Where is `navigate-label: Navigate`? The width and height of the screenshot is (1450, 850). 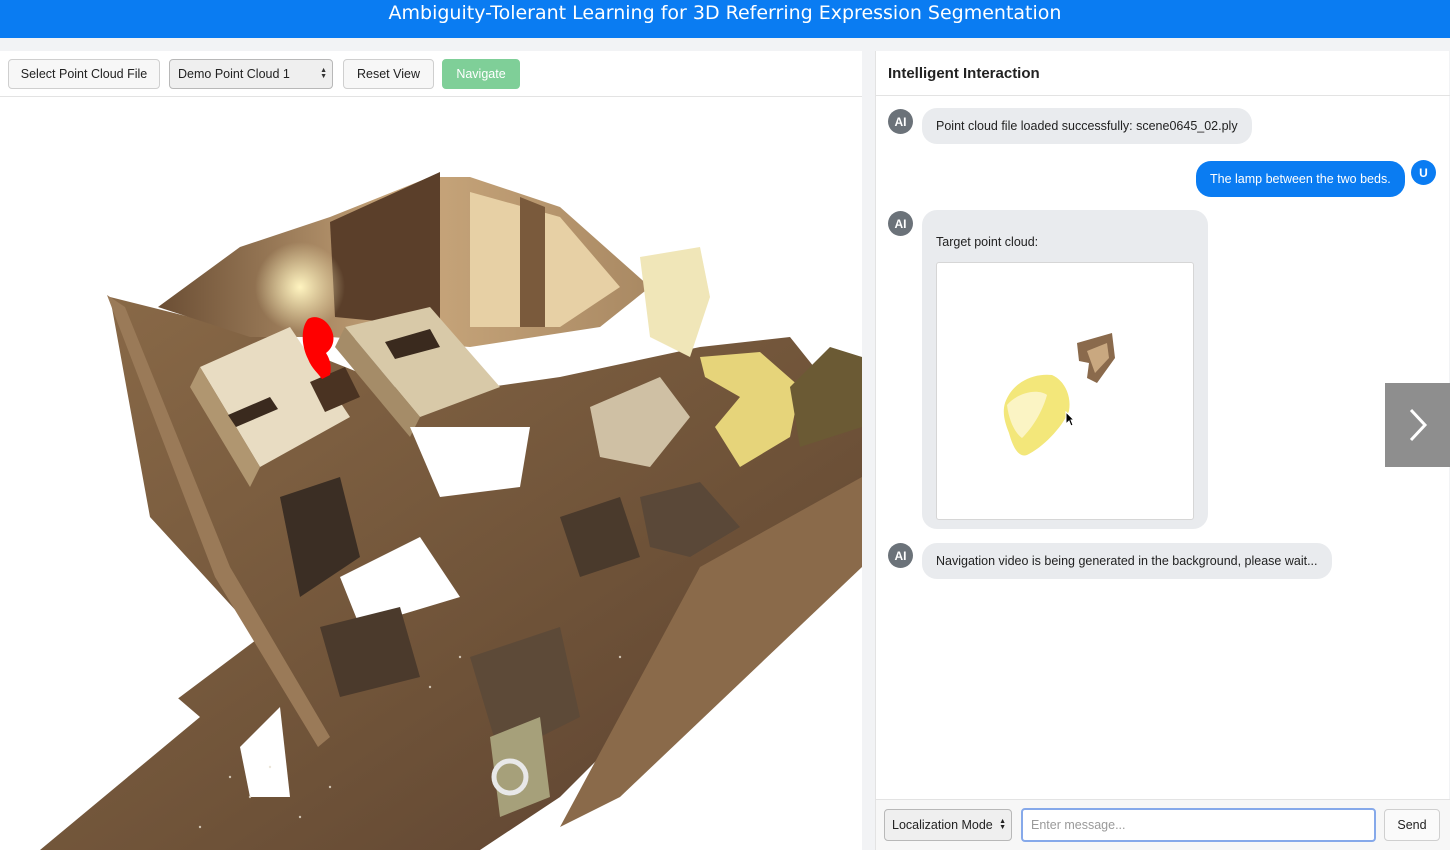
navigate-label: Navigate is located at coordinates (481, 74).